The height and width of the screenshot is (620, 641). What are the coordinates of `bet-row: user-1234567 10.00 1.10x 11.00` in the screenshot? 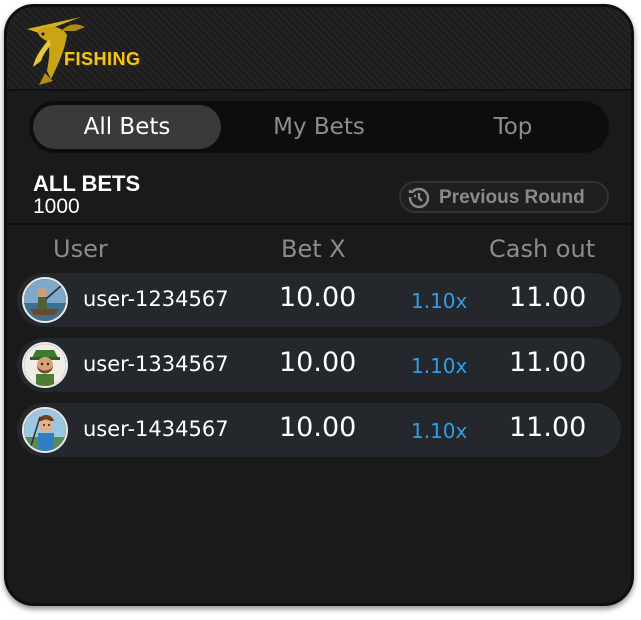 It's located at (319, 300).